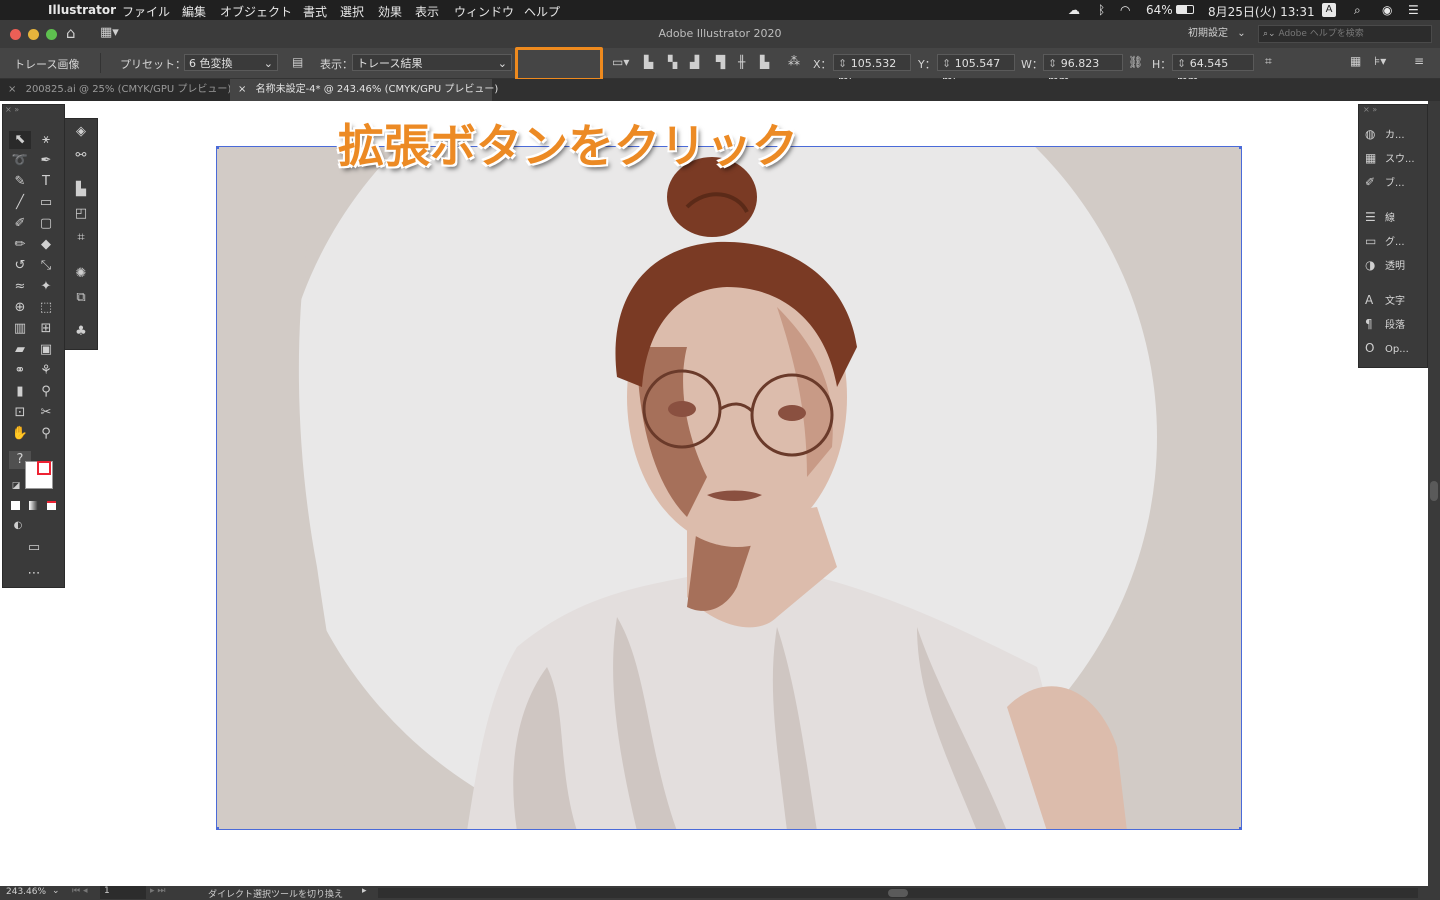 Image resolution: width=1440 pixels, height=900 pixels. What do you see at coordinates (146, 11) in the screenshot?
I see `menu-file: ファイル` at bounding box center [146, 11].